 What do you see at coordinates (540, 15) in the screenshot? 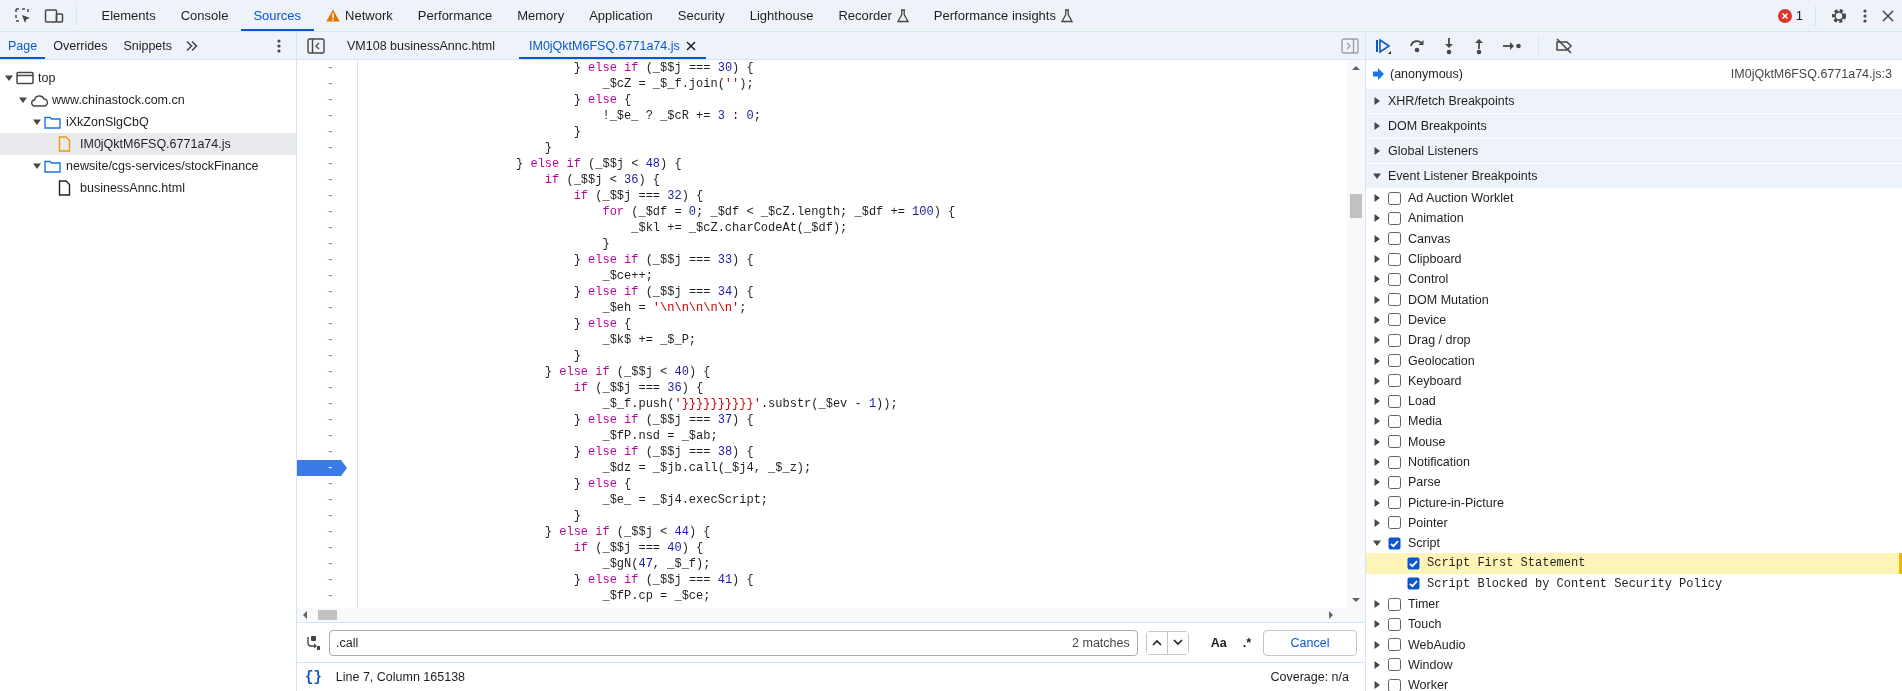
I see `panel-tab: Memory` at bounding box center [540, 15].